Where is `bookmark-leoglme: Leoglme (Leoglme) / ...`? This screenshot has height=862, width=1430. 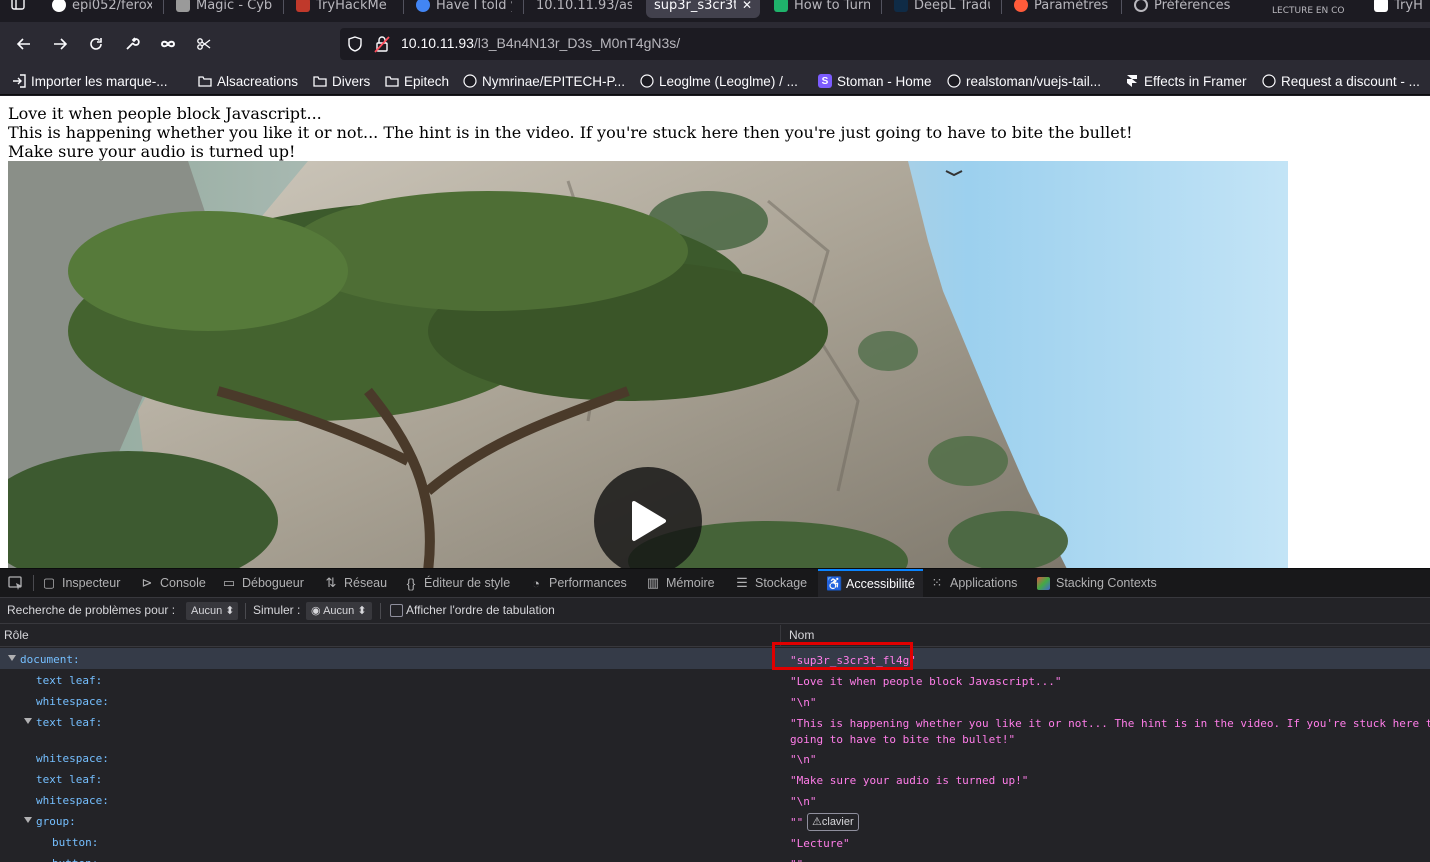 bookmark-leoglme: Leoglme (Leoglme) / ... is located at coordinates (719, 81).